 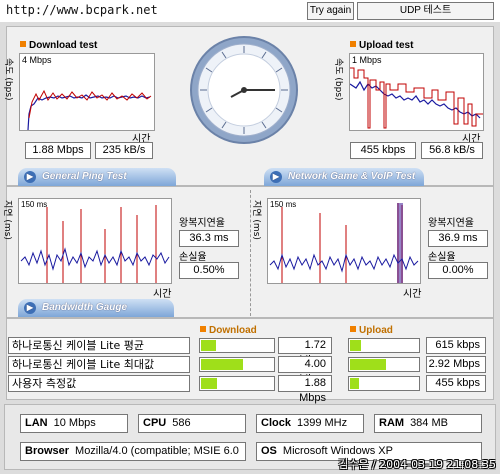 What do you see at coordinates (456, 345) in the screenshot?
I see `upload-gauge-value: 615 kbps` at bounding box center [456, 345].